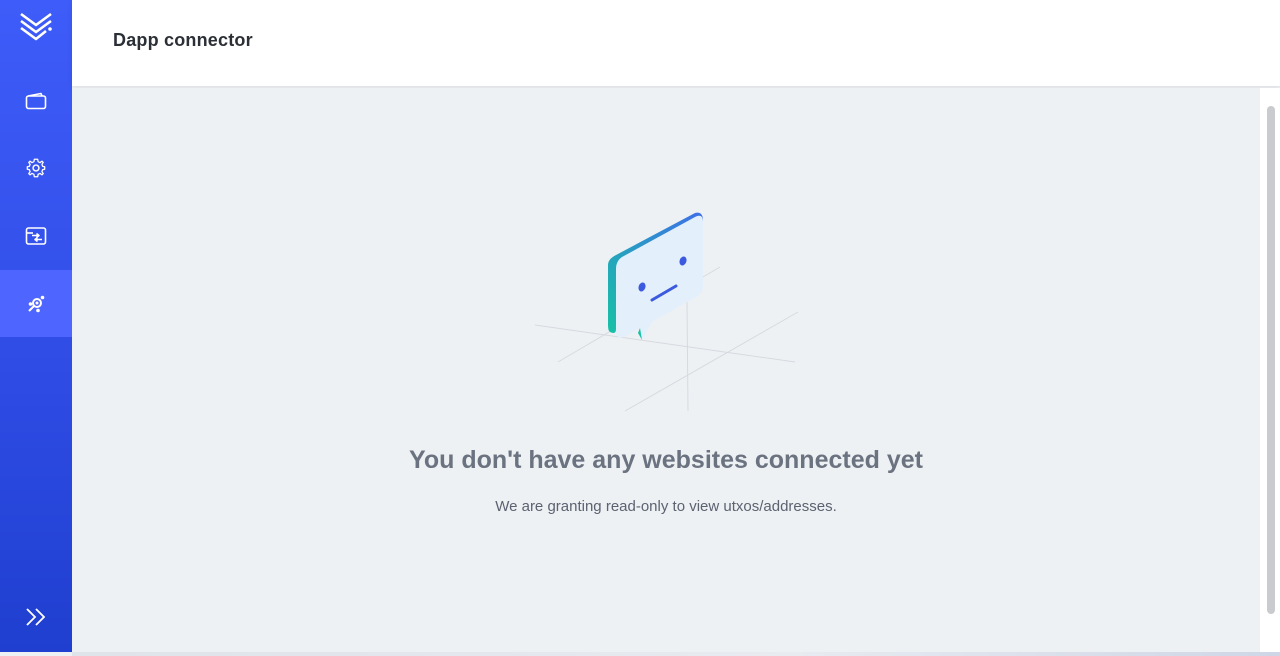 This screenshot has width=1280, height=656. I want to click on sidebar, so click(36, 326).